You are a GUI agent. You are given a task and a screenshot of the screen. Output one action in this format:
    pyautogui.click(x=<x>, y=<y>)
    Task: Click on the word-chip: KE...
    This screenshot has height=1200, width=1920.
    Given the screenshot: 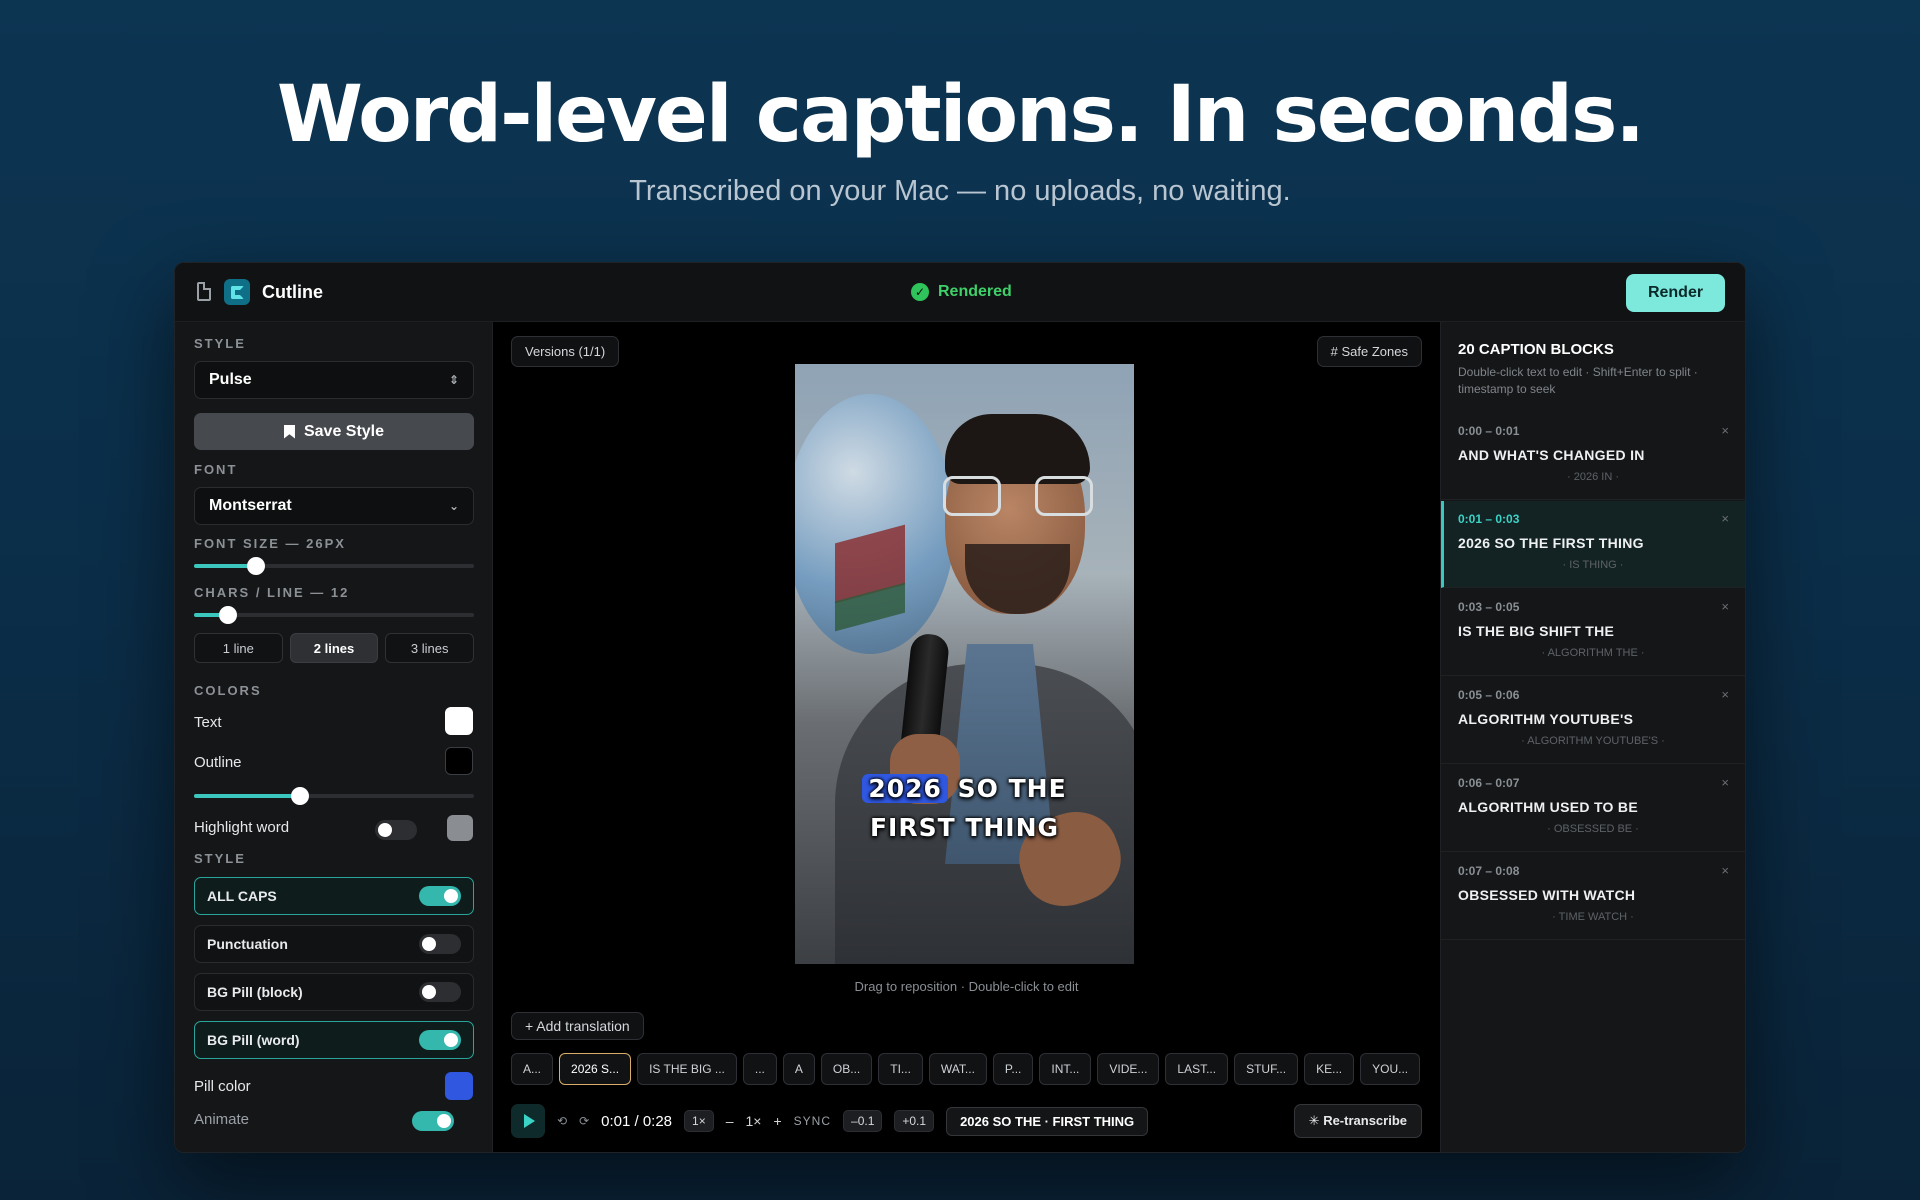 What is the action you would take?
    pyautogui.click(x=1329, y=1069)
    